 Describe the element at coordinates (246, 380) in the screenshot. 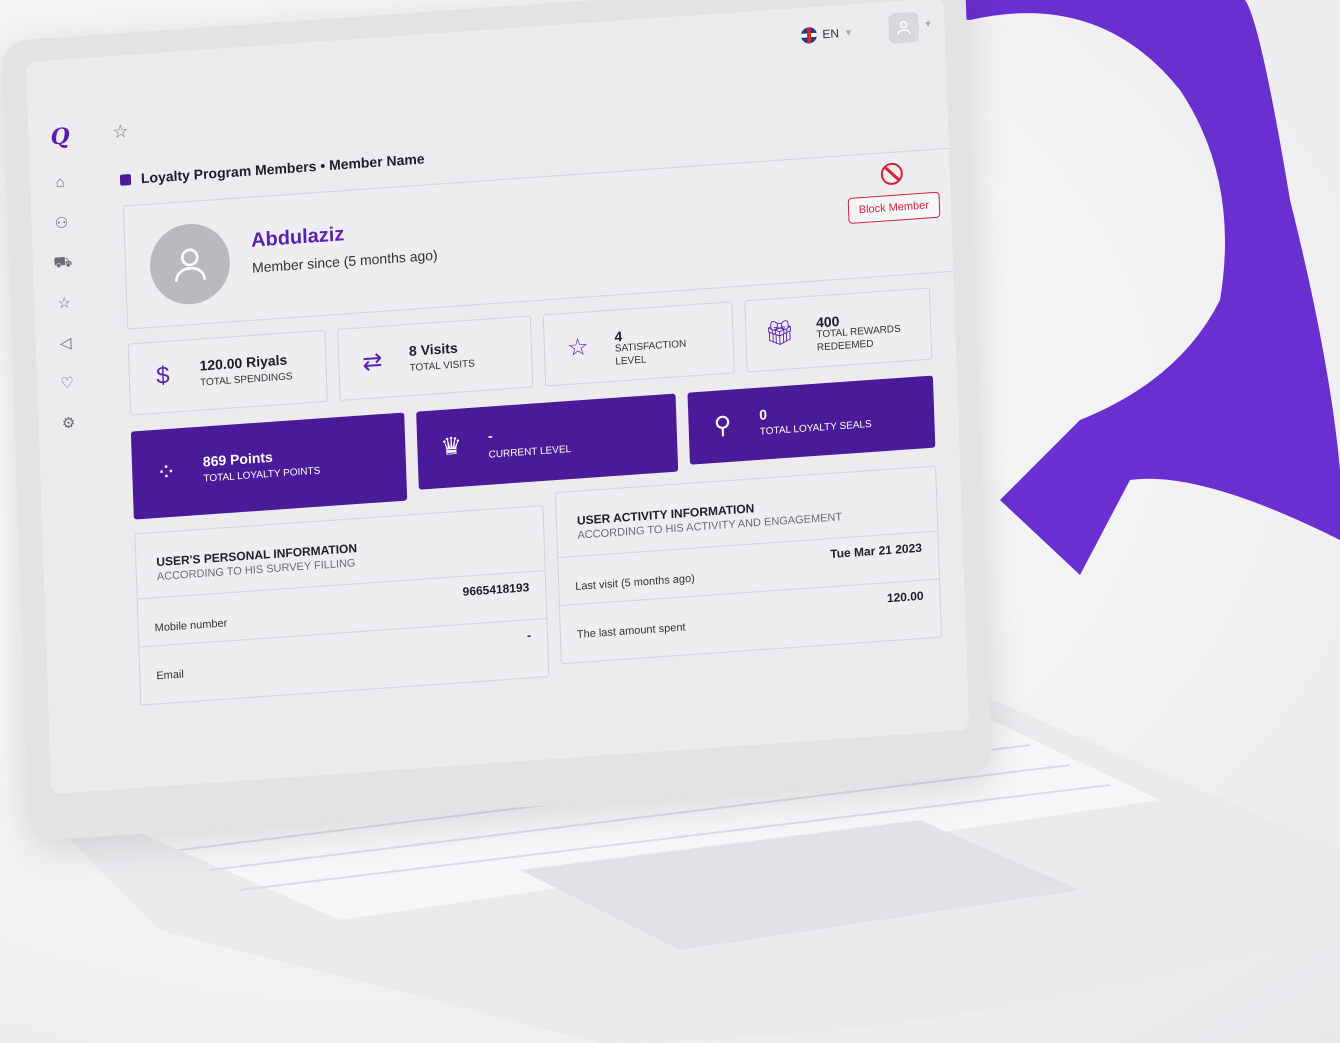

I see `stat-label: TOTAL SPENDINGS` at that location.